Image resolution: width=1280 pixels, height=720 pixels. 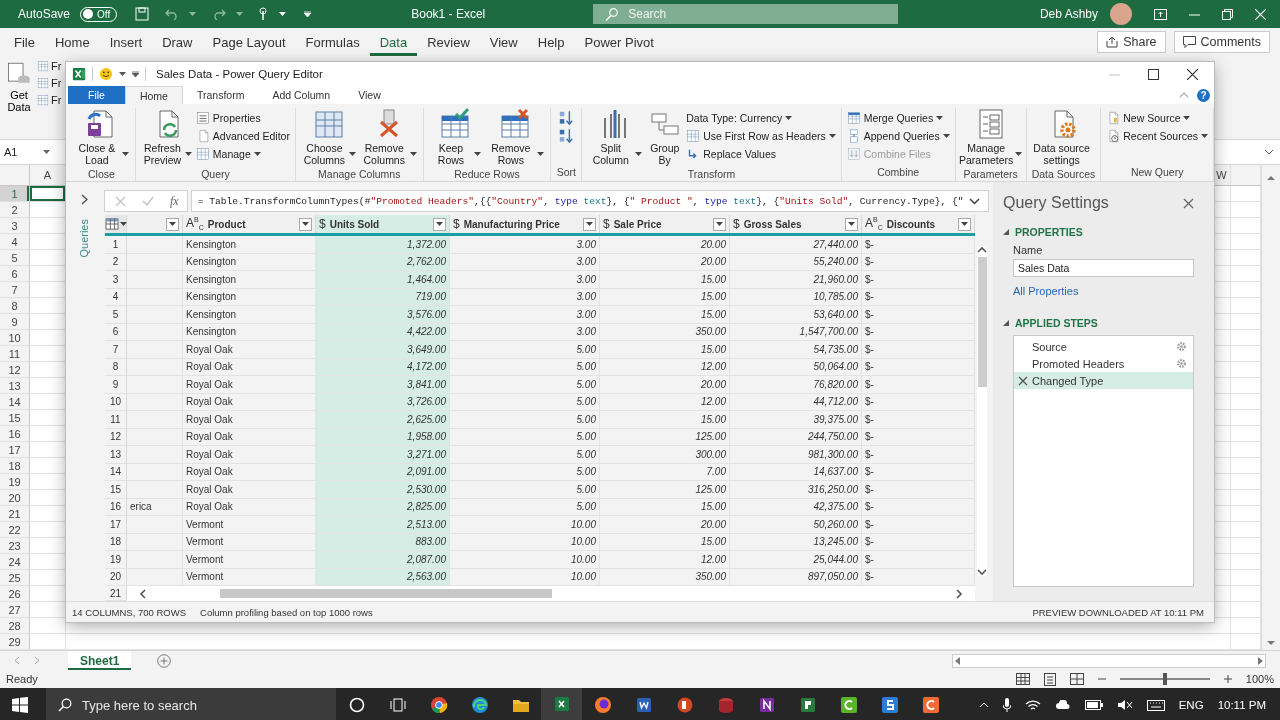 I want to click on row-header: 28, so click(x=15, y=625).